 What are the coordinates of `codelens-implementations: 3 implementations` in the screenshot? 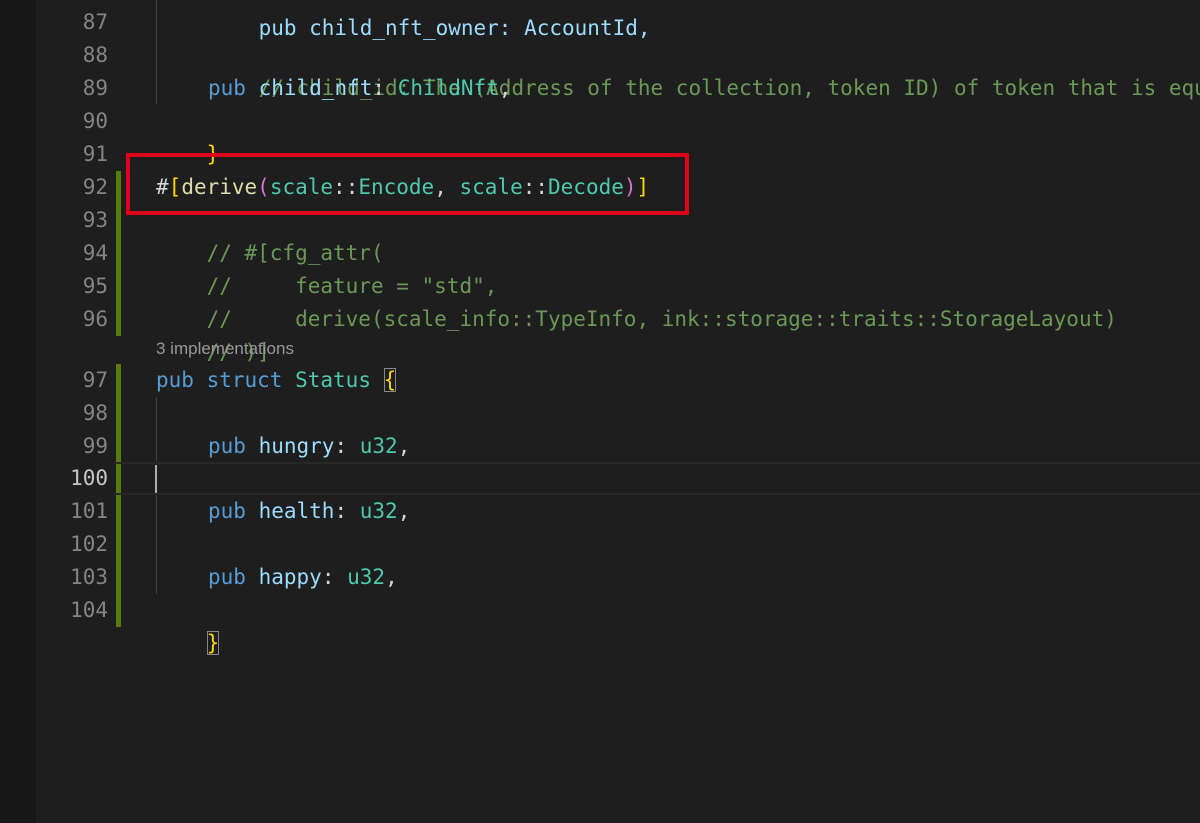 It's located at (225, 349).